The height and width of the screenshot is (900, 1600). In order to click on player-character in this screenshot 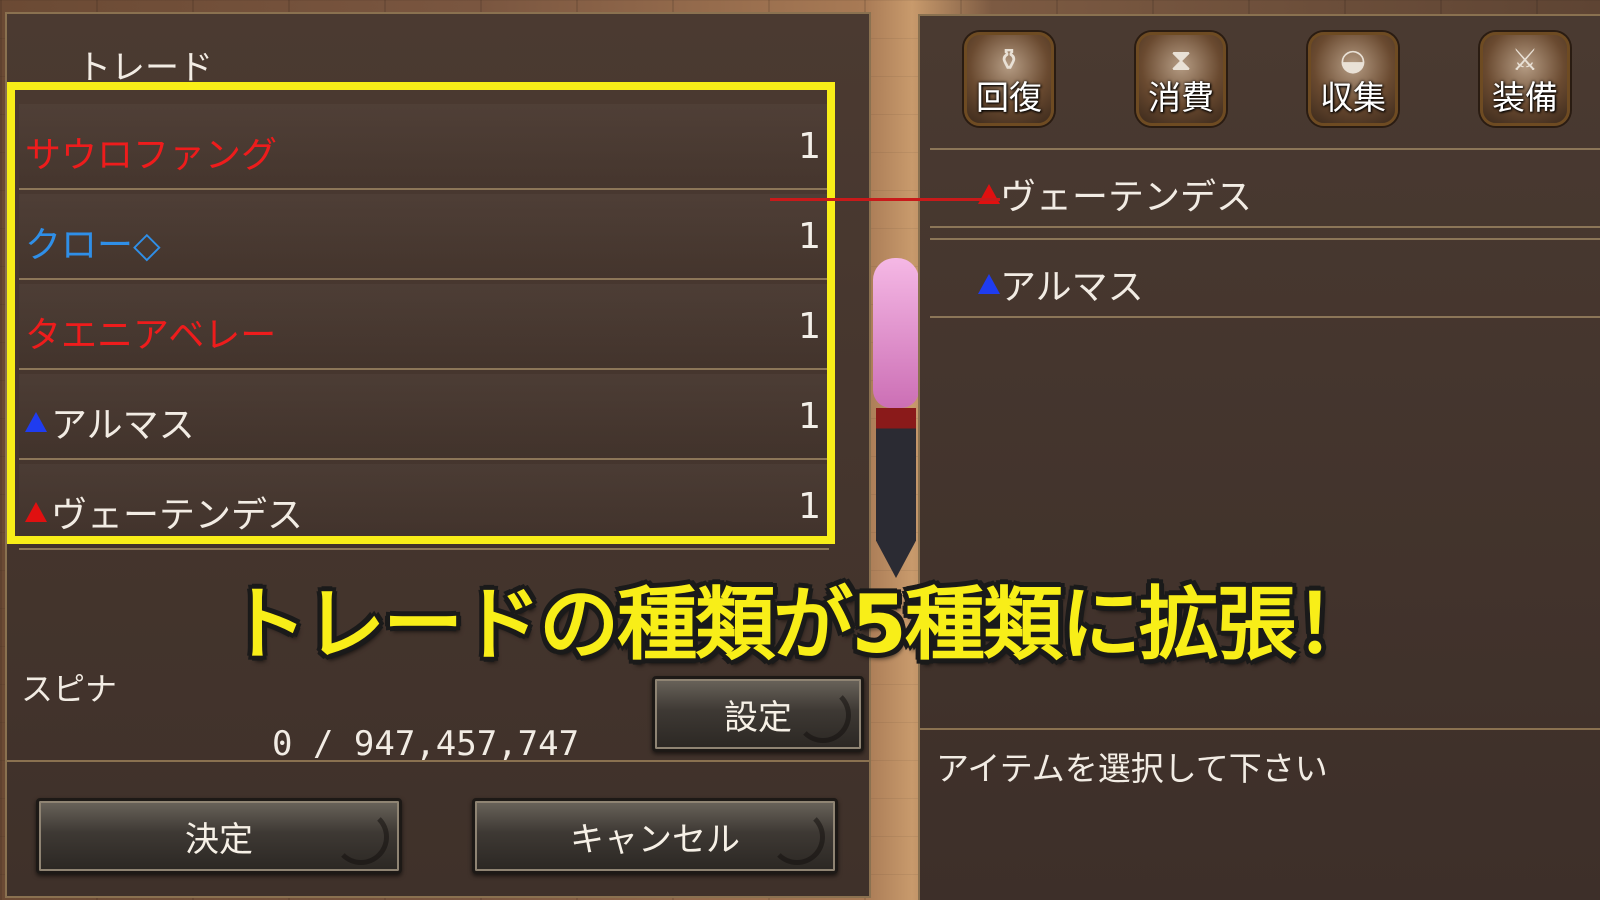, I will do `click(896, 418)`.